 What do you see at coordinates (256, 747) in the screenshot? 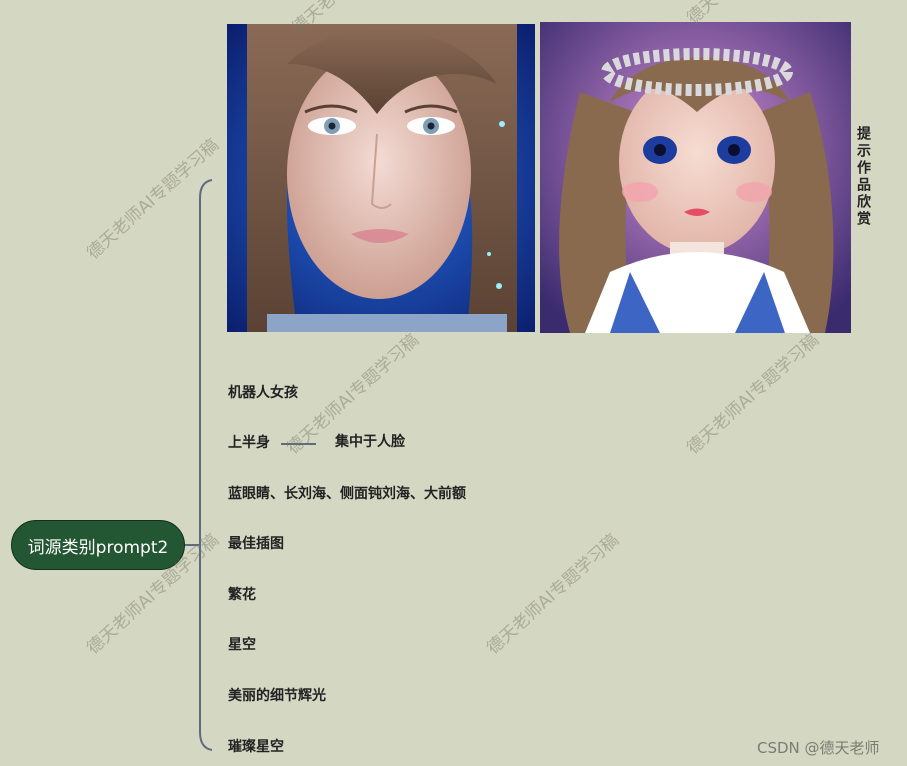
I see `branch-label: 璀璨星空` at bounding box center [256, 747].